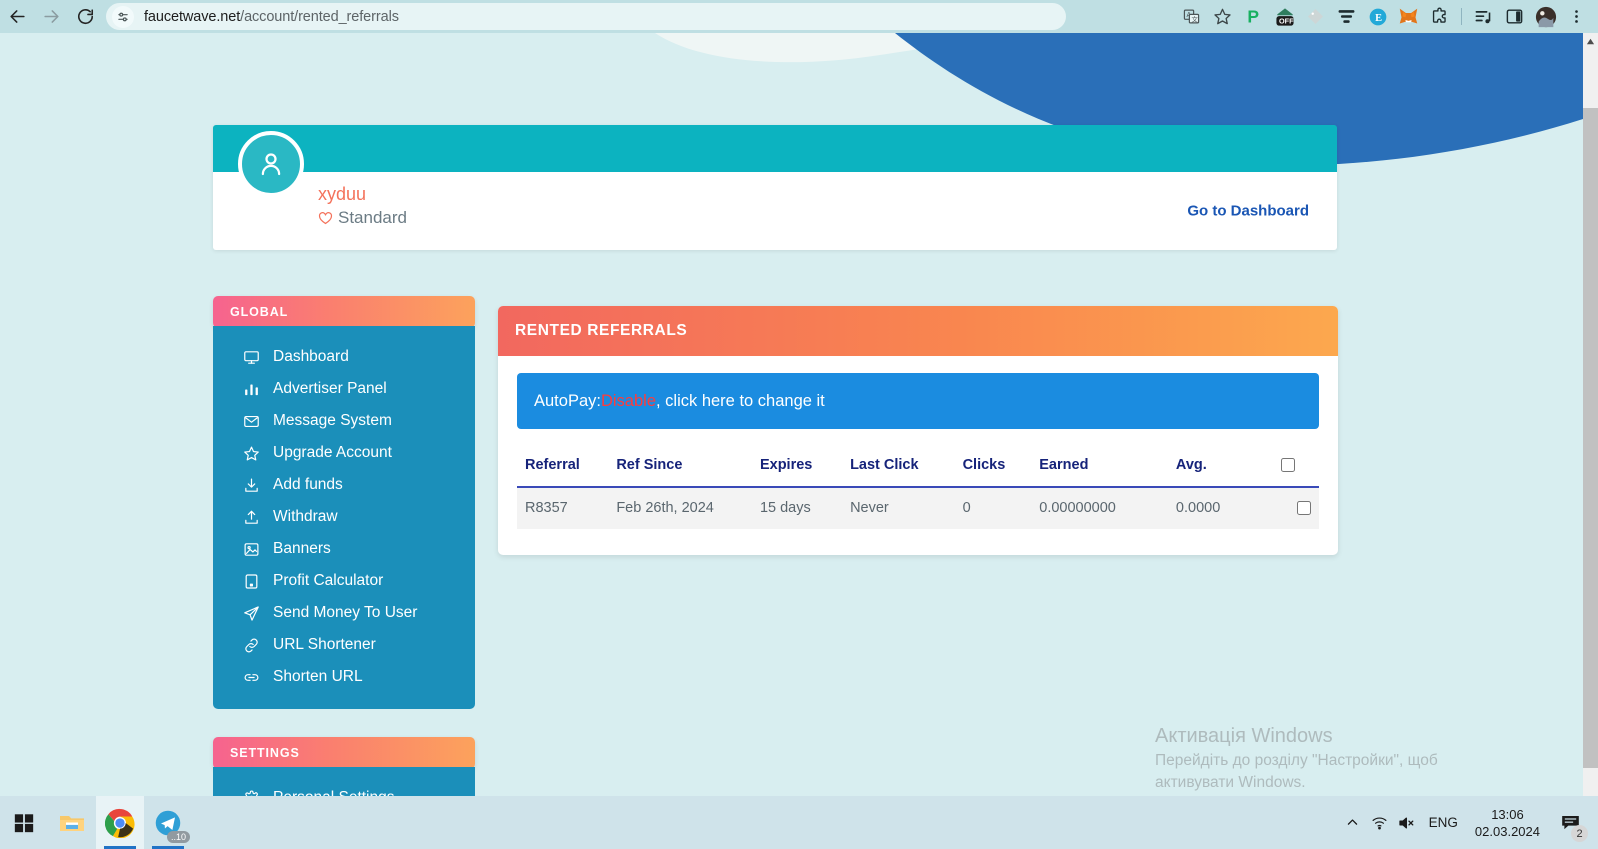 This screenshot has height=849, width=1598. I want to click on sidebar-section-settings: SETTINGS Personal Settings, so click(344, 766).